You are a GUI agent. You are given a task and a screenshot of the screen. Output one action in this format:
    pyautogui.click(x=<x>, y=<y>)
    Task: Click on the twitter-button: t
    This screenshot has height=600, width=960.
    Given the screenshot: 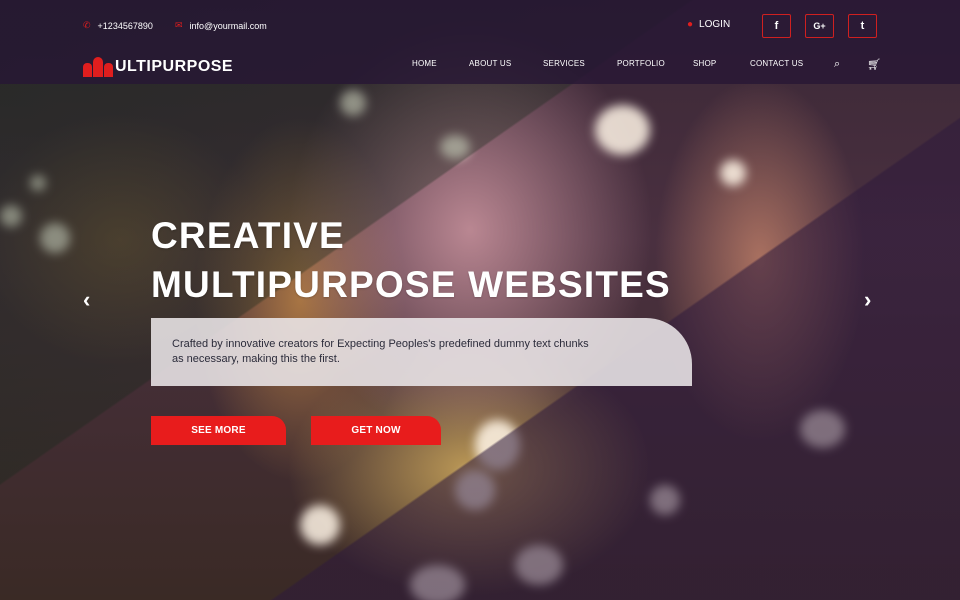 What is the action you would take?
    pyautogui.click(x=862, y=26)
    